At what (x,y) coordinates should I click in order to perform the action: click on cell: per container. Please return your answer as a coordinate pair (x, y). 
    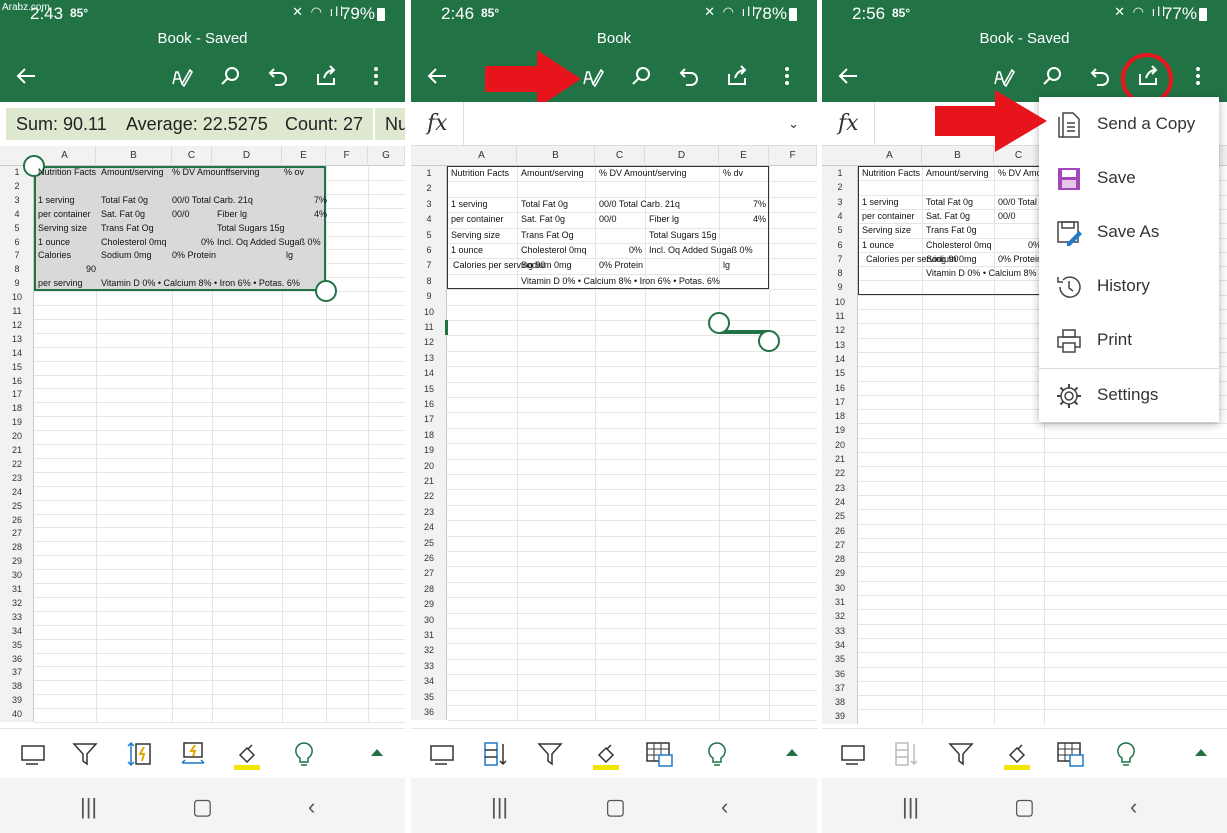
    Looking at the image, I should click on (63, 215).